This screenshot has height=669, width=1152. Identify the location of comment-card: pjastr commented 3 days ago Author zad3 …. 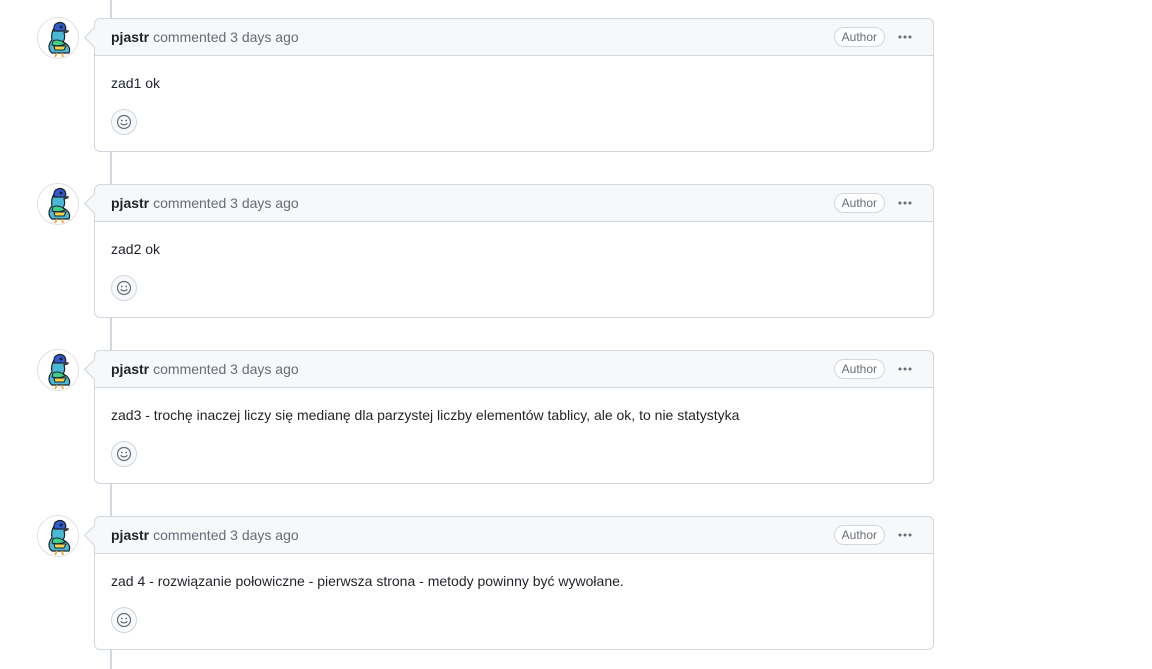
(508, 417).